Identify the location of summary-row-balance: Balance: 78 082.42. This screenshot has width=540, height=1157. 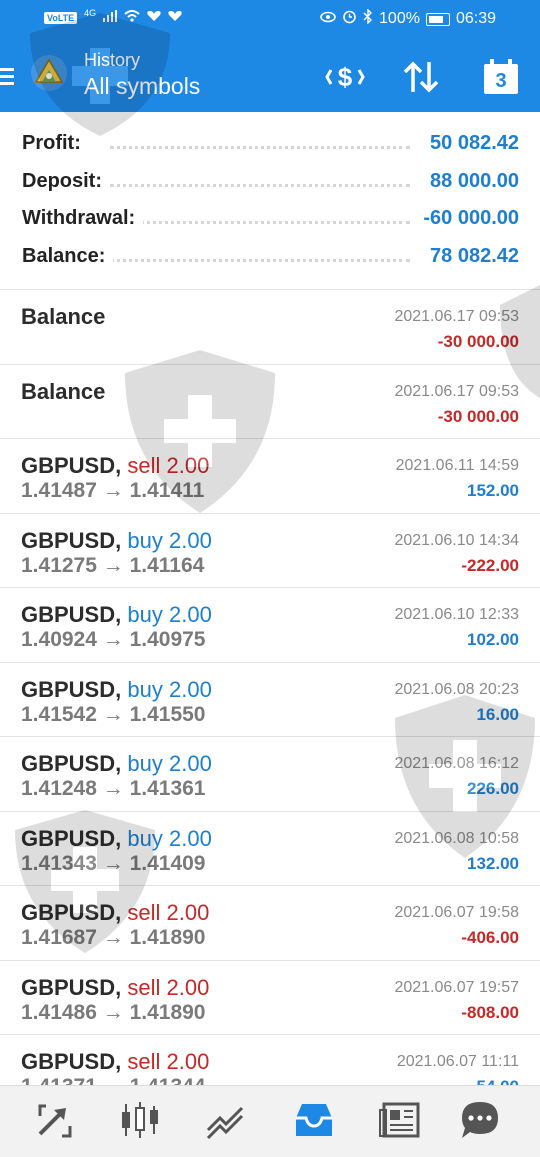
(270, 256).